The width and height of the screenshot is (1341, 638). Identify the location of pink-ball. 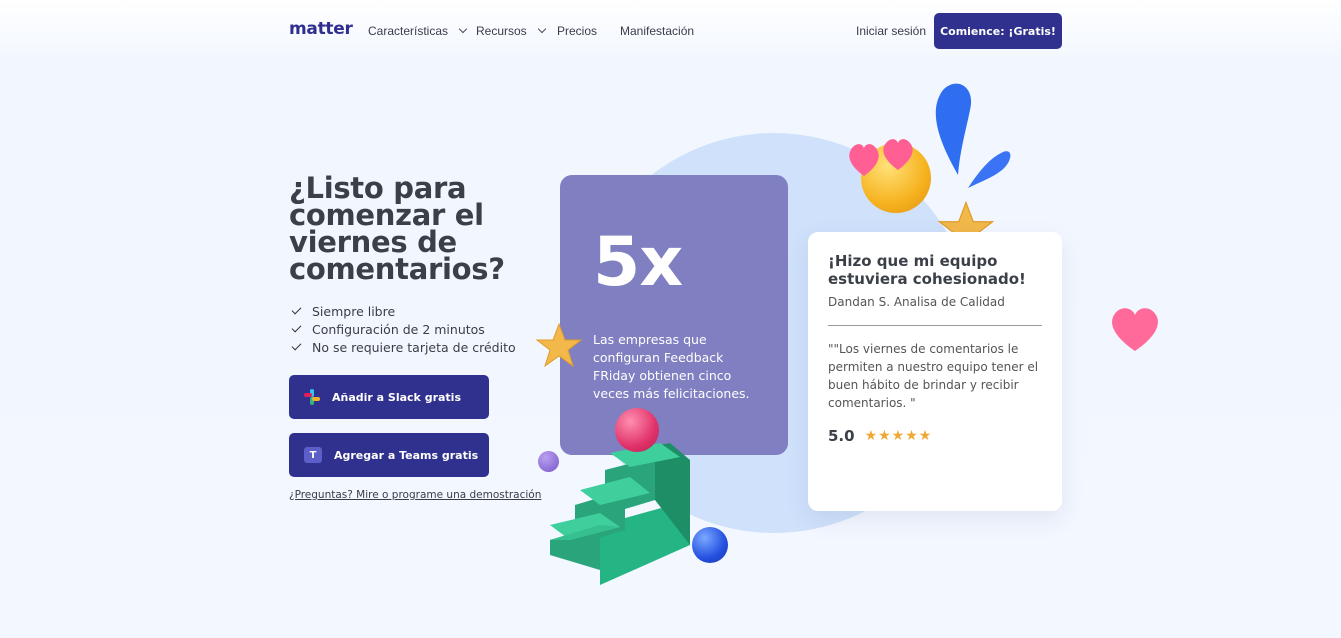
(637, 430).